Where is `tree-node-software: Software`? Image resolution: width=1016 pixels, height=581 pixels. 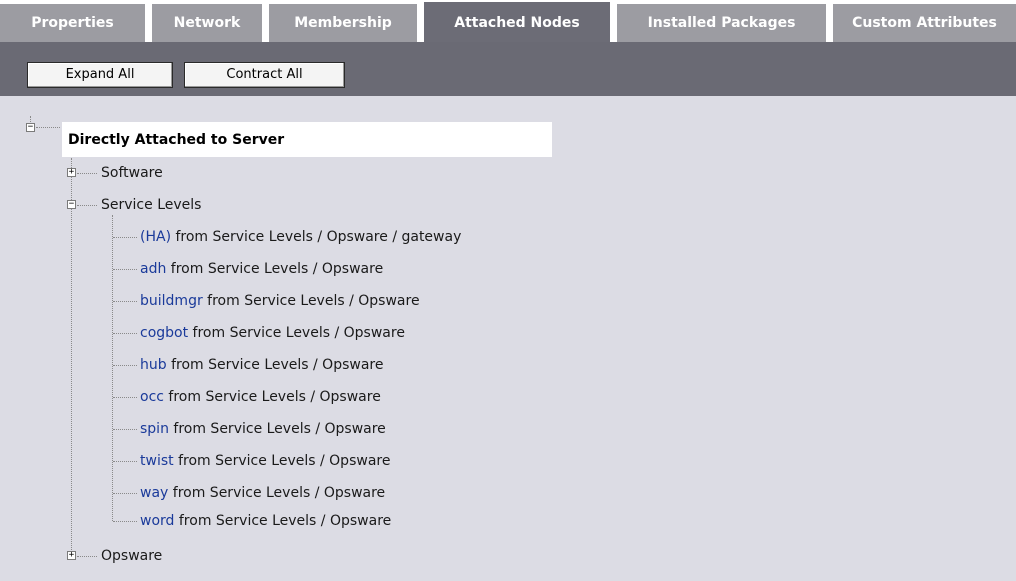 tree-node-software: Software is located at coordinates (132, 173).